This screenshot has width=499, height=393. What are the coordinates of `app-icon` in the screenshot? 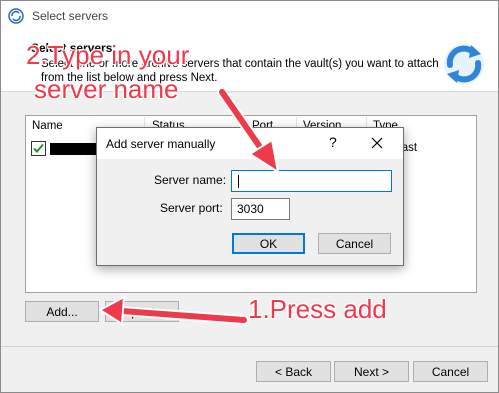 It's located at (16, 16).